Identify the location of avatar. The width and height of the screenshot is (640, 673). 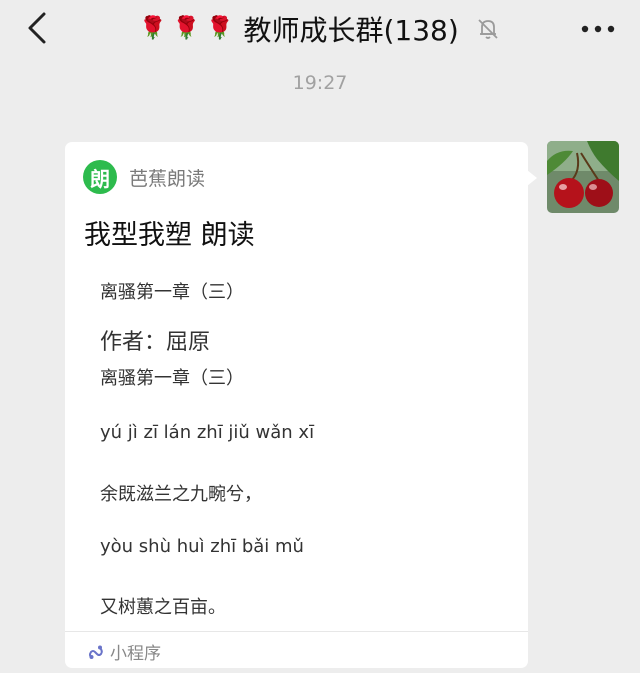
(583, 177).